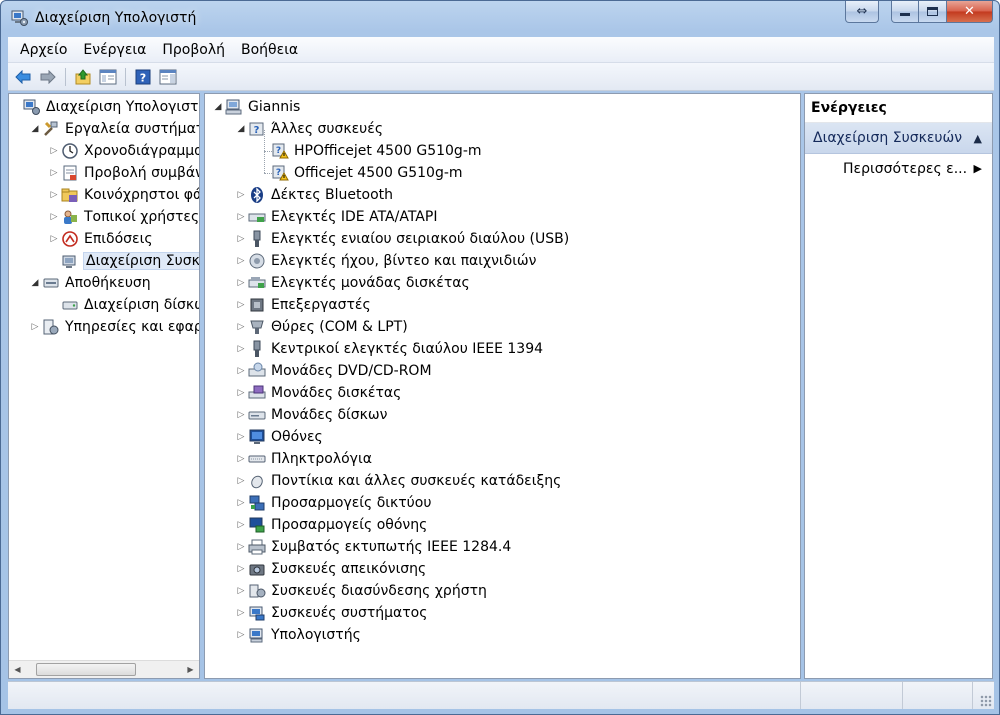 This screenshot has width=1000, height=715. Describe the element at coordinates (360, 591) in the screenshot. I see `device-tree-item: ▷ Συσκευές διασύνδεσης χρήστη` at that location.